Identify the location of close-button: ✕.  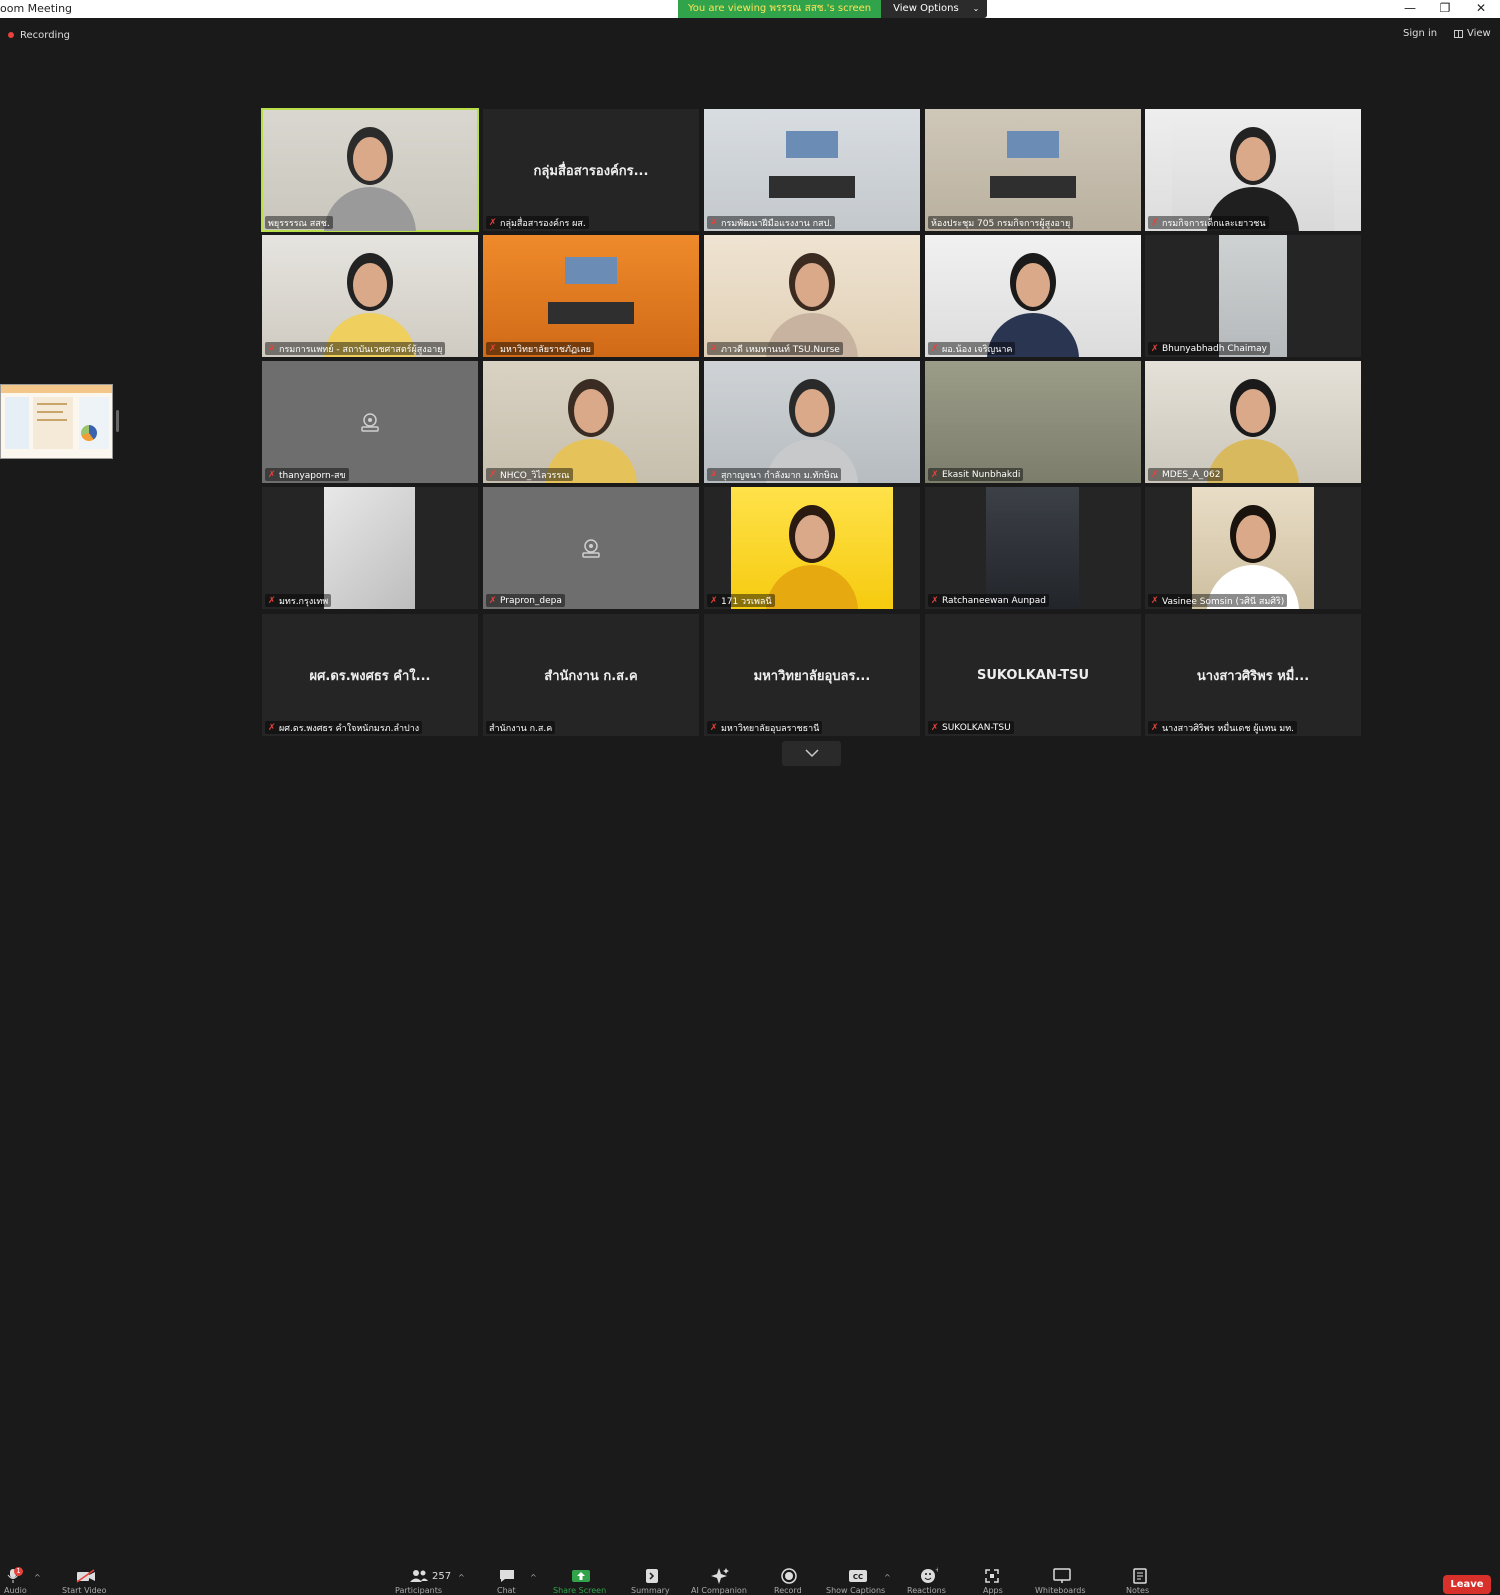
(1481, 9).